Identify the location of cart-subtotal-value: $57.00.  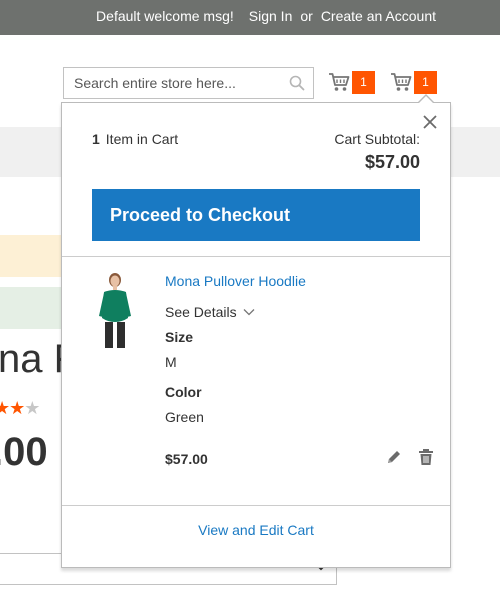
(392, 162).